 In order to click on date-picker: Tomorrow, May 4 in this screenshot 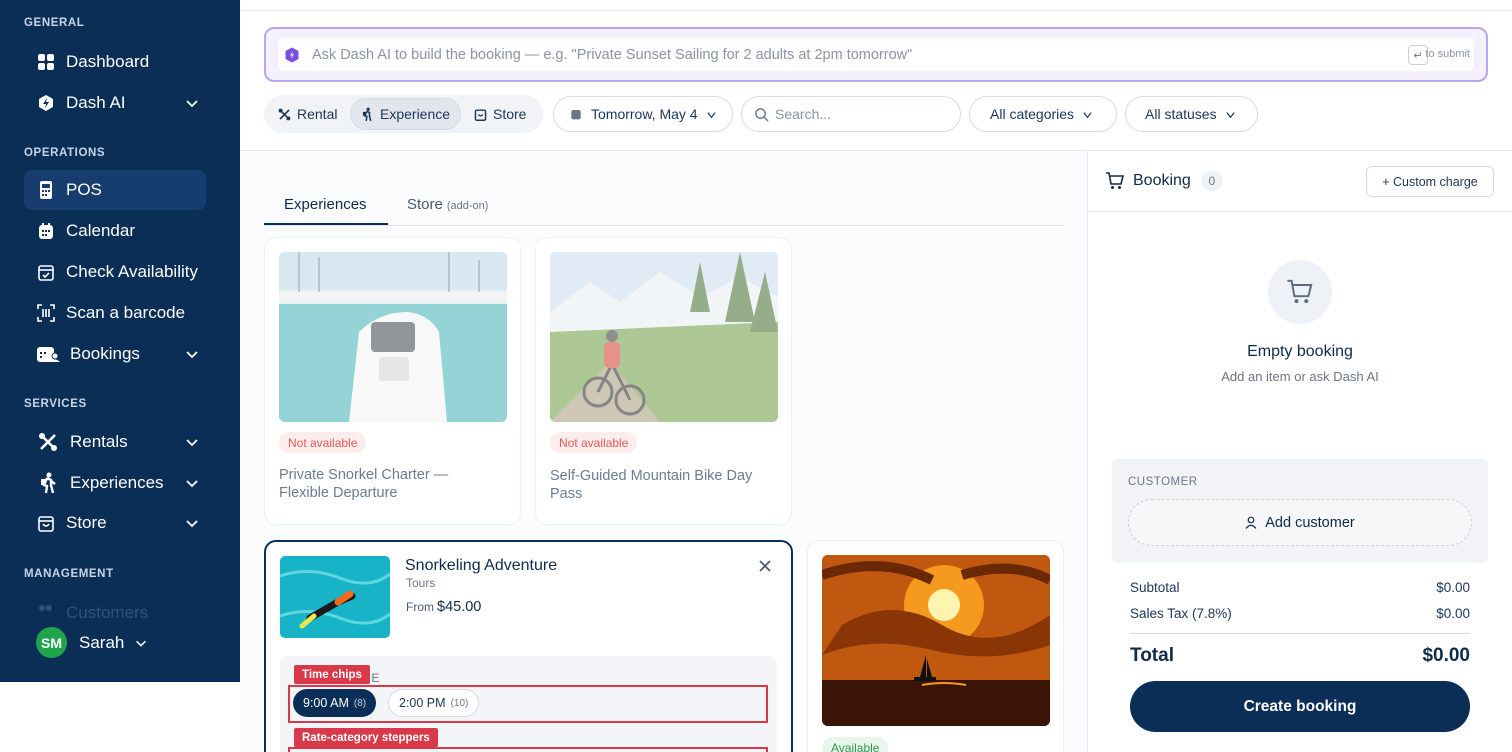, I will do `click(643, 114)`.